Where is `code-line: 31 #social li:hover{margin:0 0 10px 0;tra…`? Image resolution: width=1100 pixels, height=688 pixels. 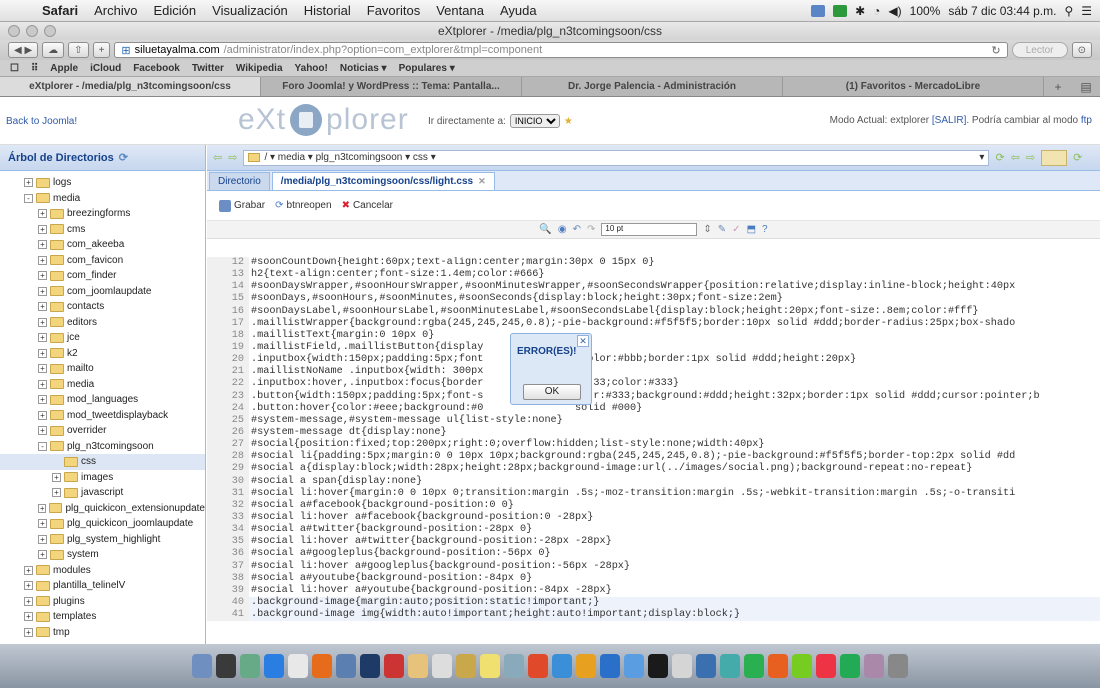 code-line: 31 #social li:hover{margin:0 0 10px 0;tra… is located at coordinates (653, 493).